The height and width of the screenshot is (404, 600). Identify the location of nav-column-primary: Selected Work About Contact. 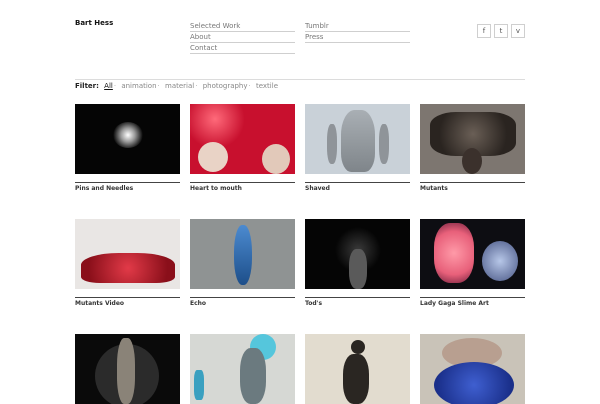
(242, 37).